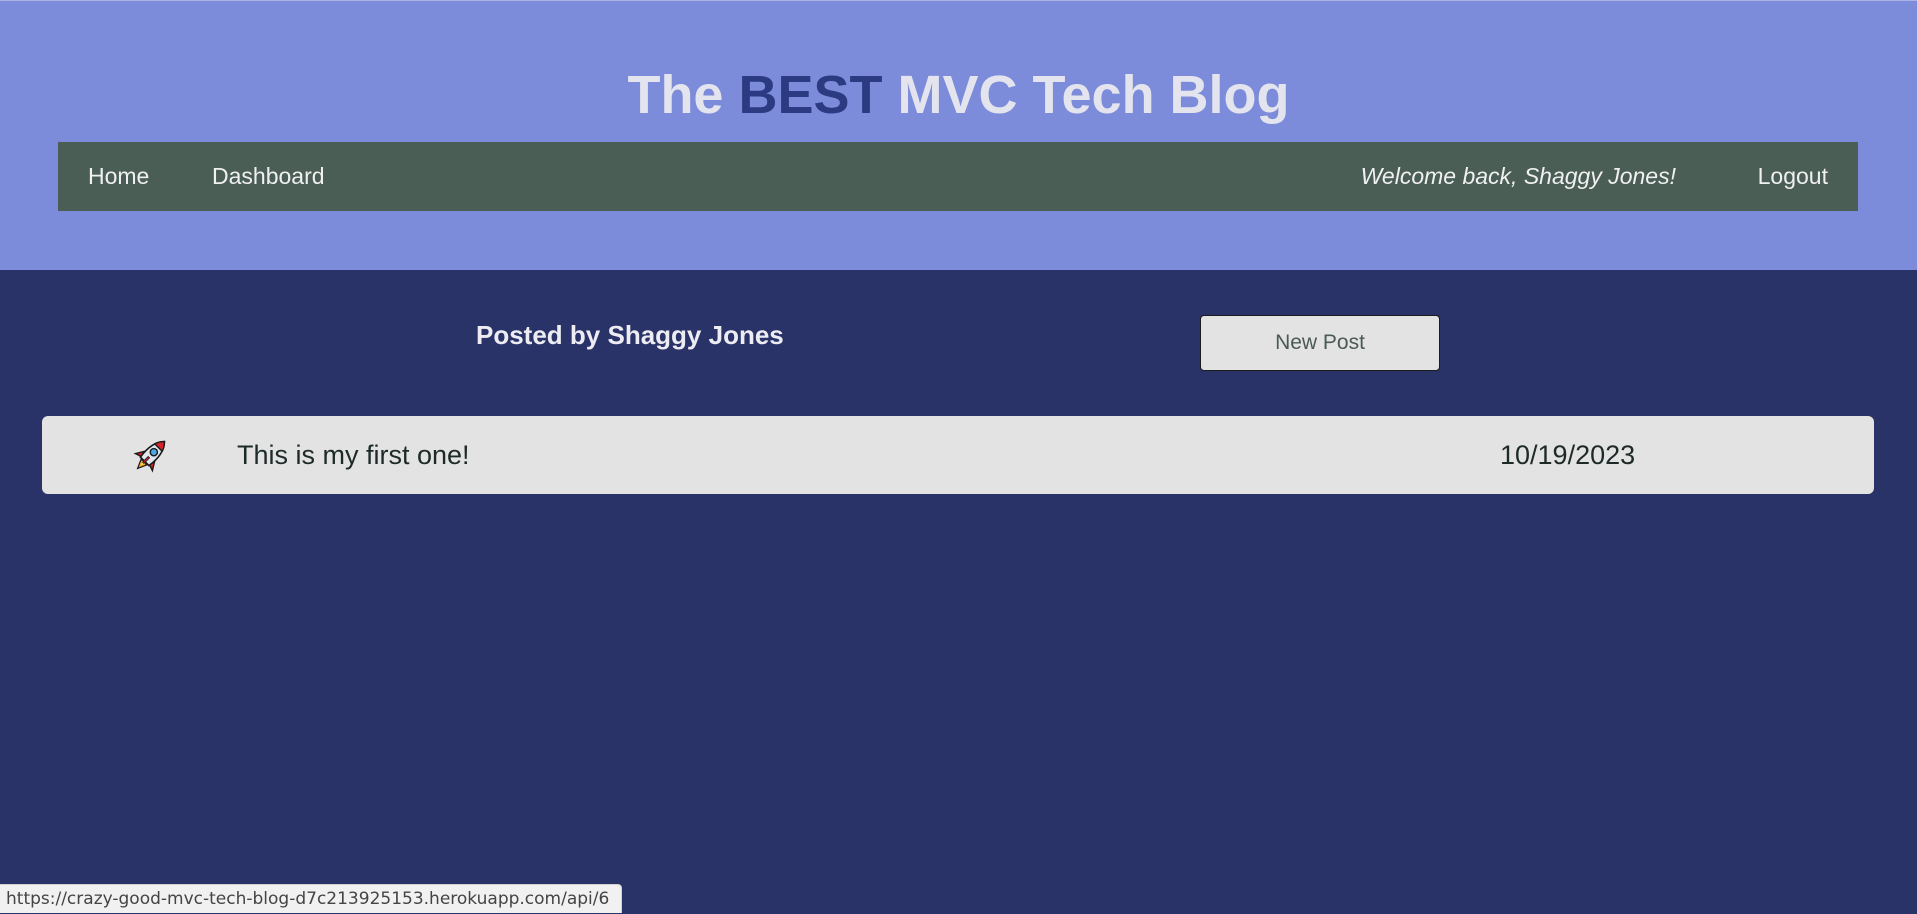 This screenshot has height=914, width=1917. Describe the element at coordinates (118, 176) in the screenshot. I see `nav-home-link: Home` at that location.